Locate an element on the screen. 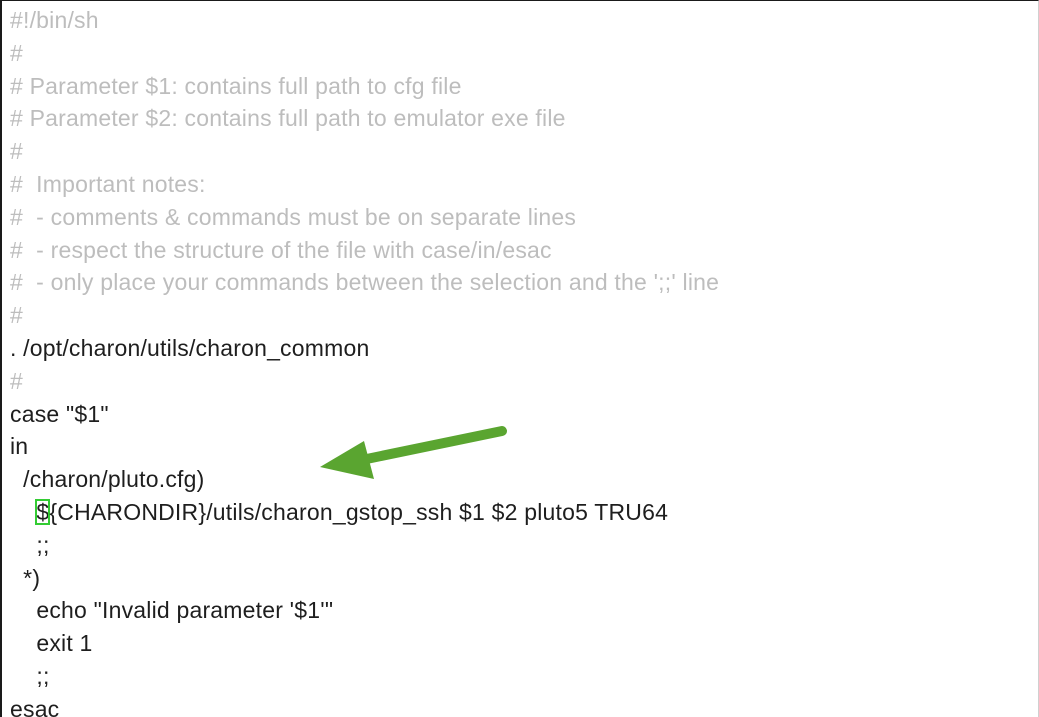 The height and width of the screenshot is (717, 1039). code-line-echo: echo "Invalid parameter '$1'" is located at coordinates (172, 610).